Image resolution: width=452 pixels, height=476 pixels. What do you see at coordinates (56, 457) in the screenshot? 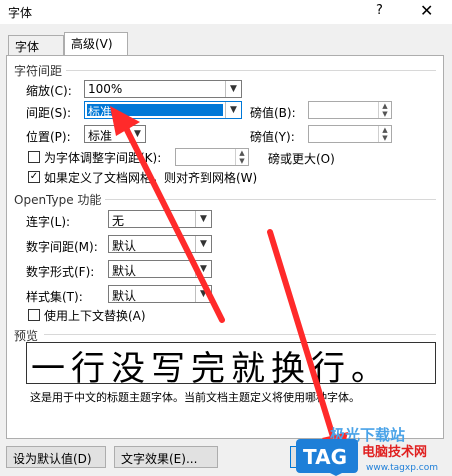
I see `set-default-button: 设为默认值(D)` at bounding box center [56, 457].